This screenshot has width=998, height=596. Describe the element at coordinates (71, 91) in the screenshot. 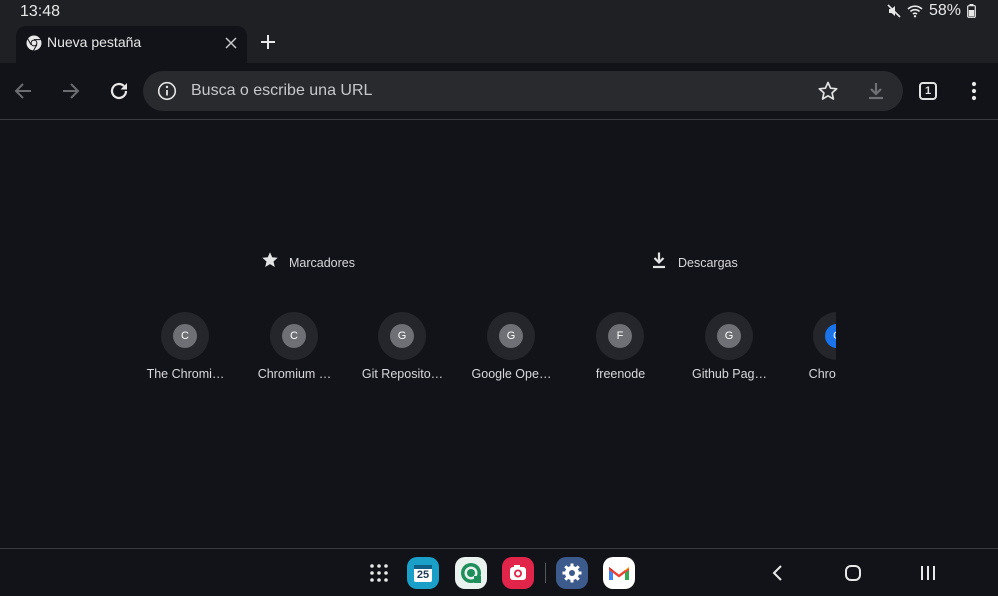

I see `forward-arrow-icon` at that location.